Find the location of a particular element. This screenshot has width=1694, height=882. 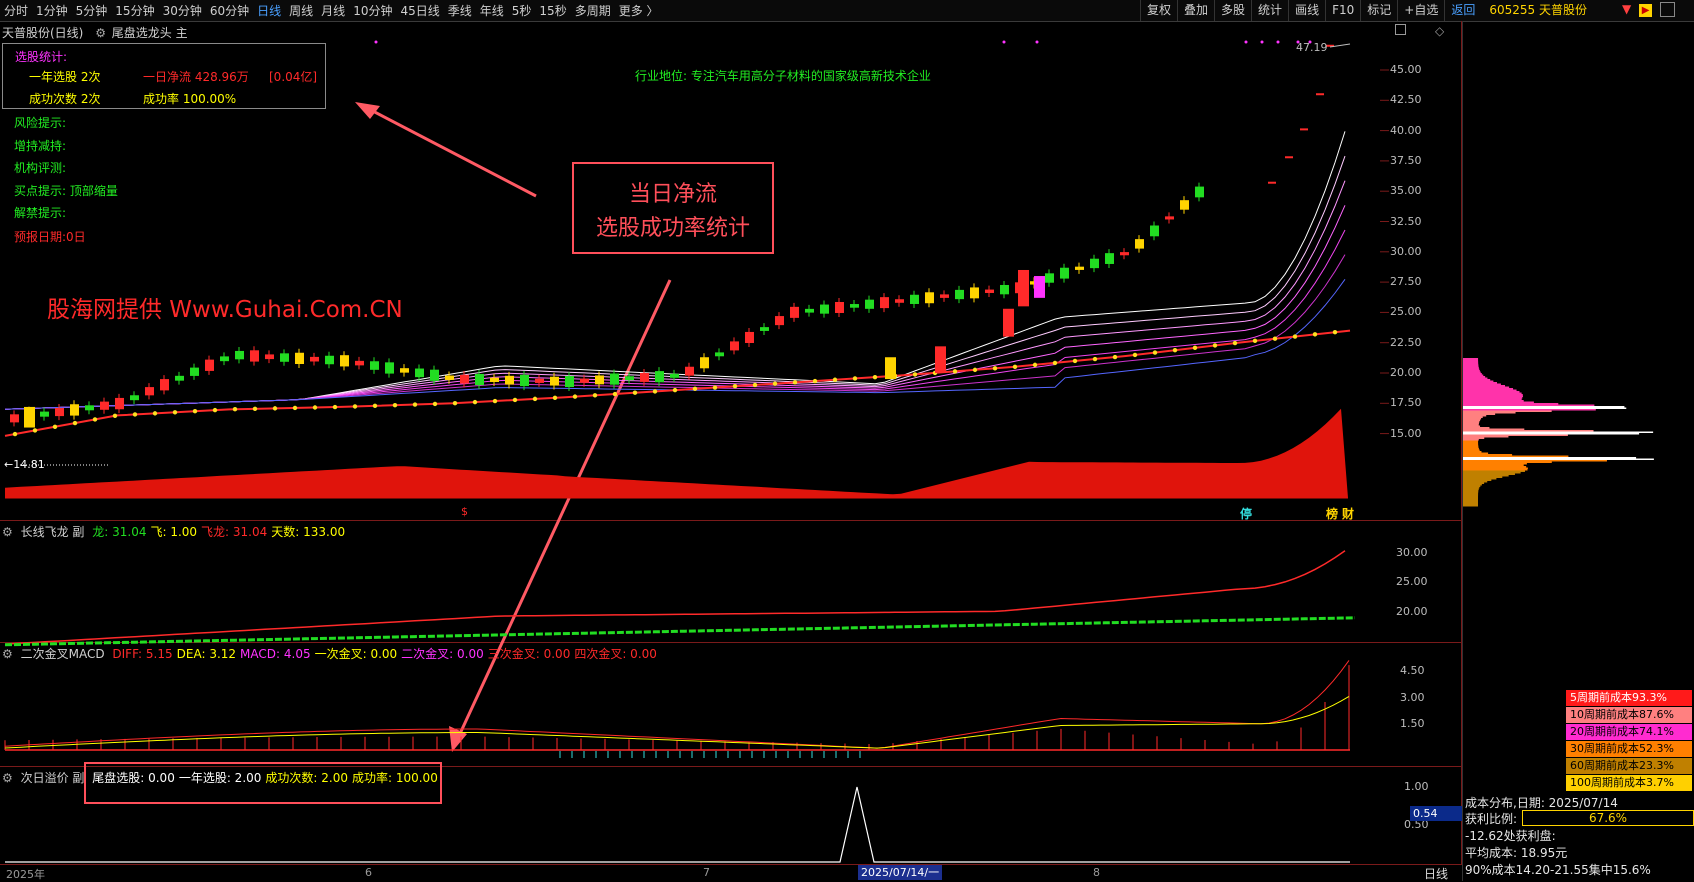

panel3-value-3: 一次金叉: 0.00 is located at coordinates (356, 654).